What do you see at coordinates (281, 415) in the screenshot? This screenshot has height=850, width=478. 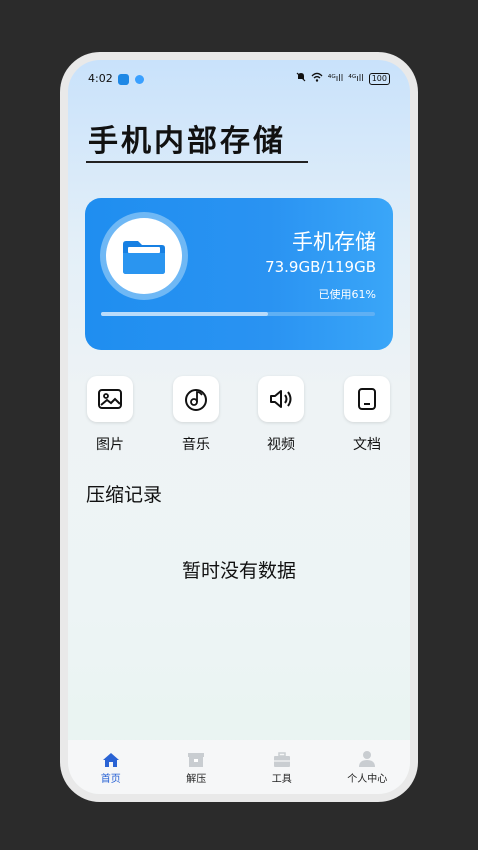 I see `category-video: 视频` at bounding box center [281, 415].